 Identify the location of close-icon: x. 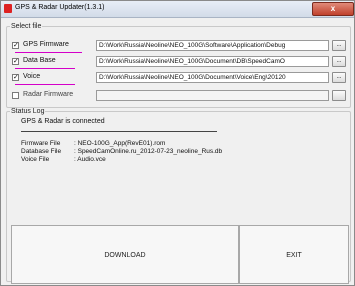
(333, 8).